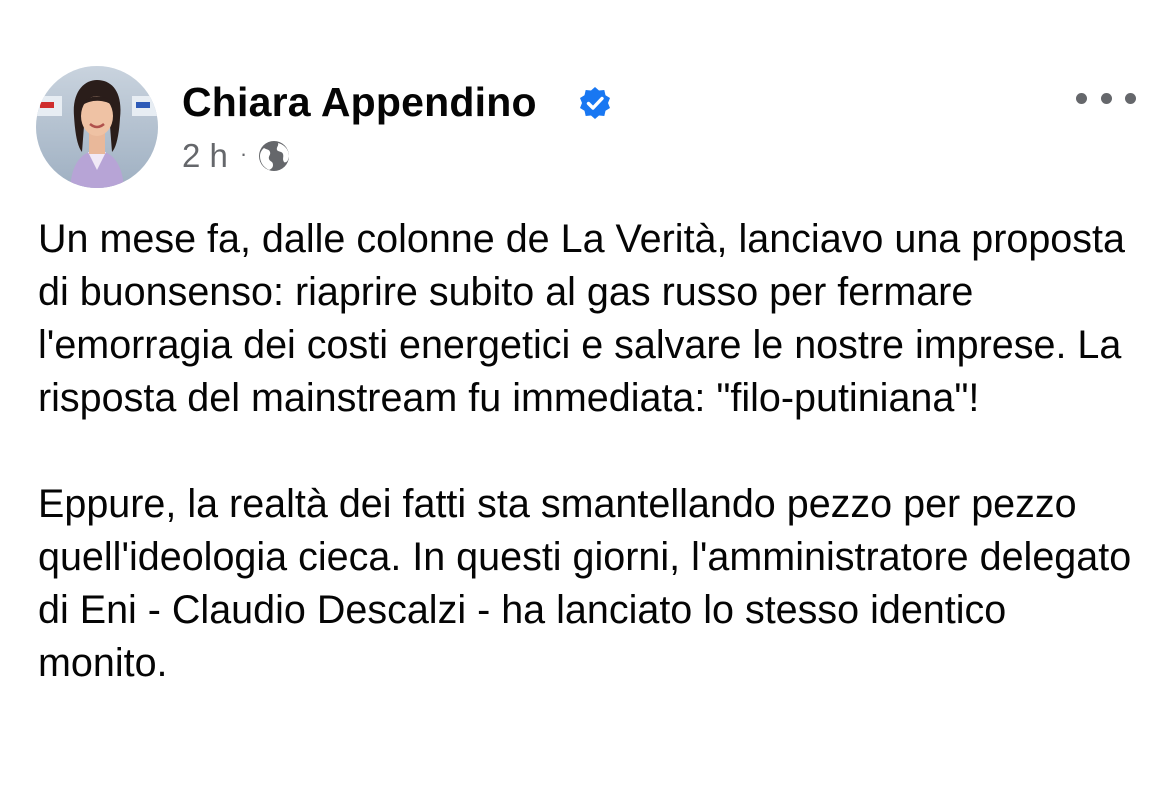 The image size is (1170, 786). I want to click on more-options-icon, so click(1106, 98).